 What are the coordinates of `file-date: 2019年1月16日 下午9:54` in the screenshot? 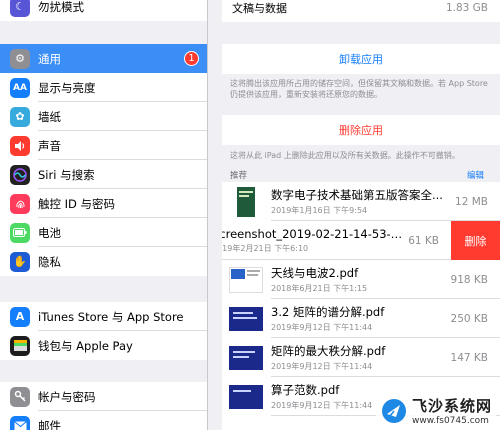 It's located at (319, 210).